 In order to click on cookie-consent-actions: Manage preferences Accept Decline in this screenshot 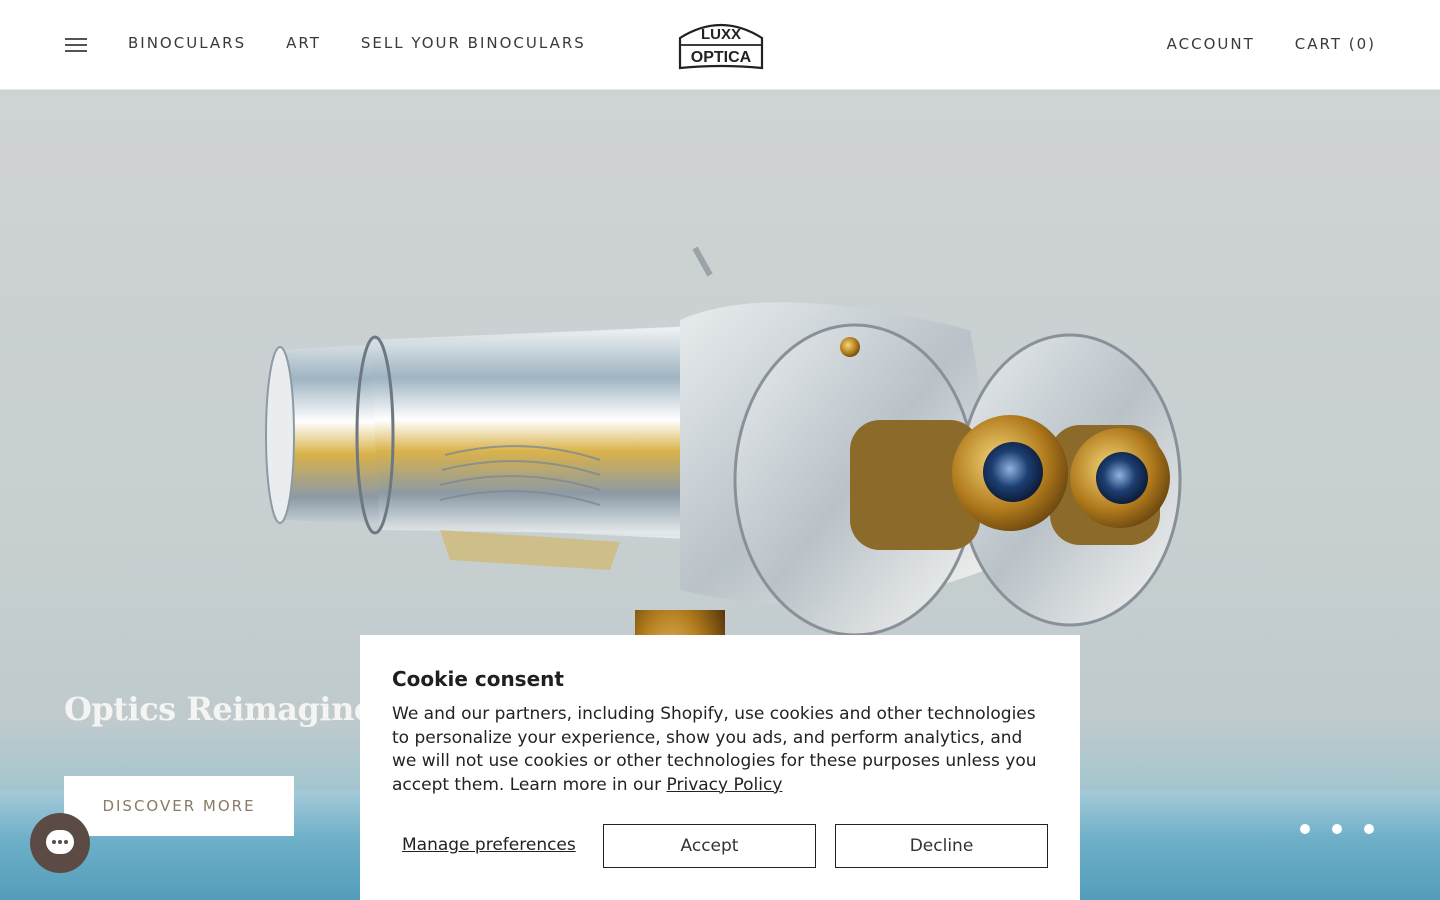, I will do `click(720, 846)`.